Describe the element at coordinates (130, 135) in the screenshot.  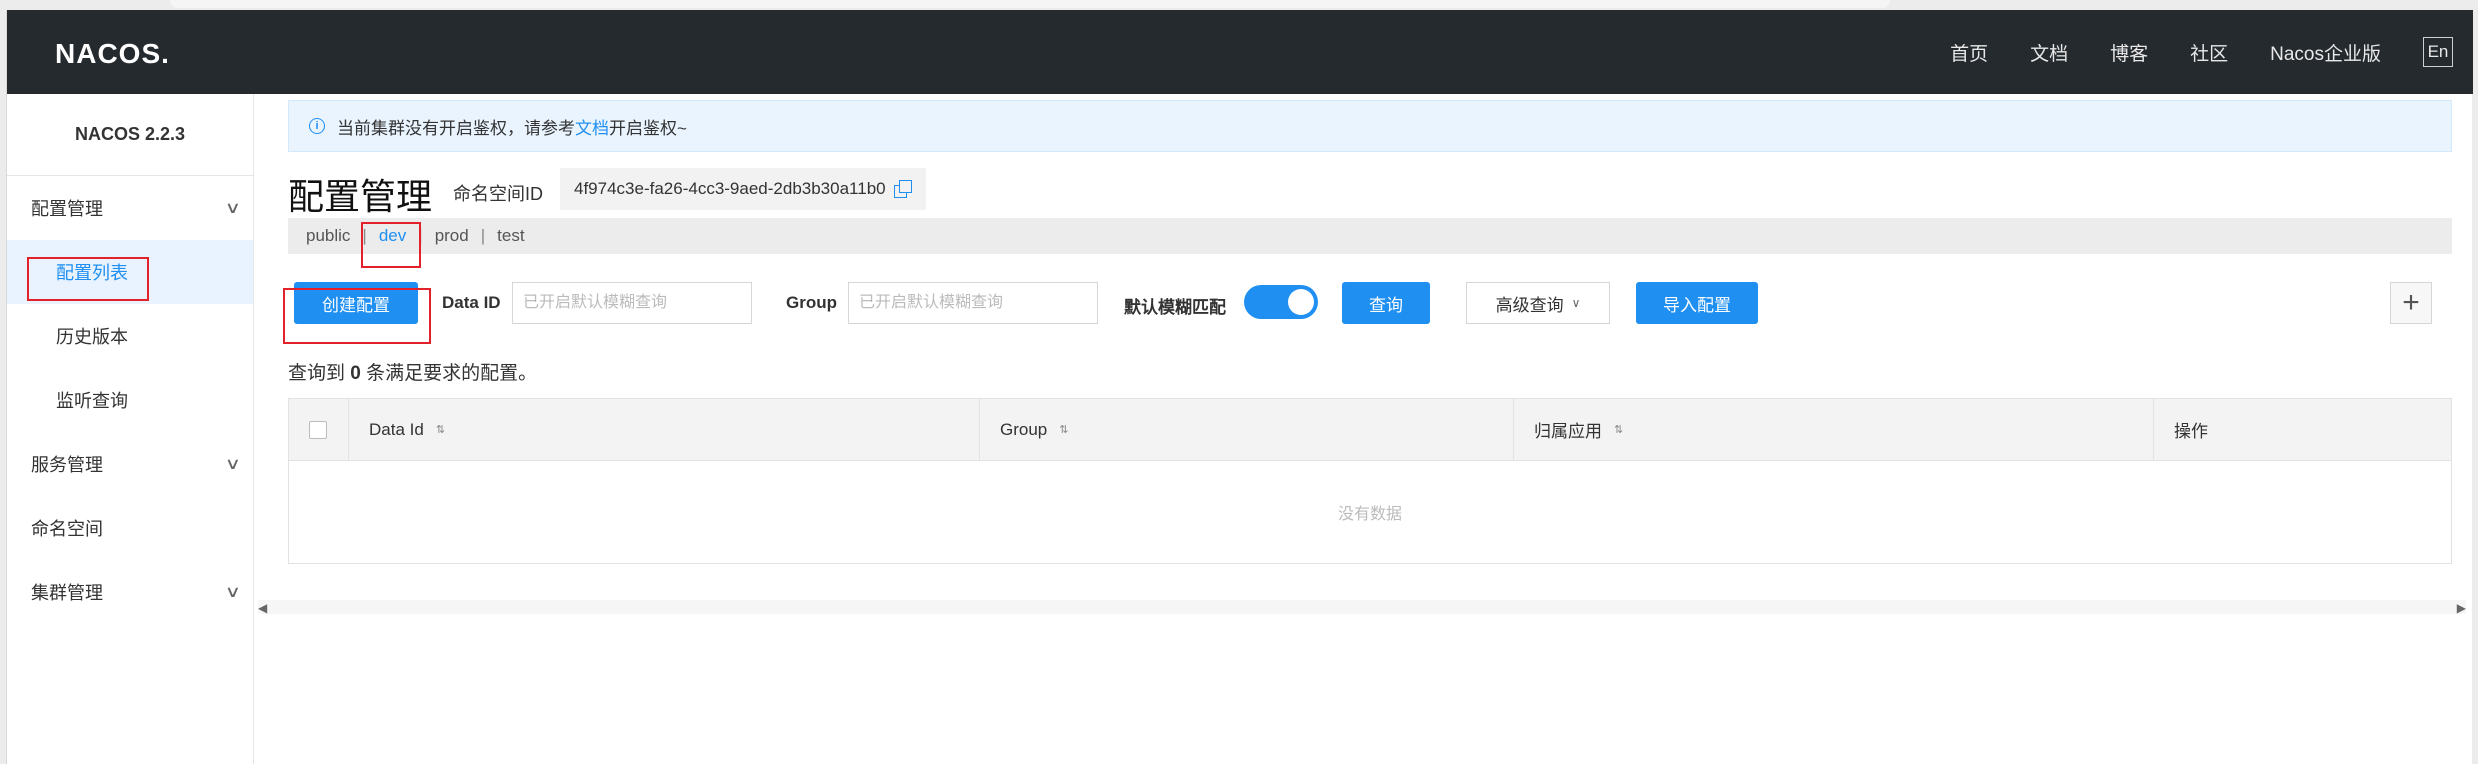
I see `version-label: NACOS 2.2.3` at that location.